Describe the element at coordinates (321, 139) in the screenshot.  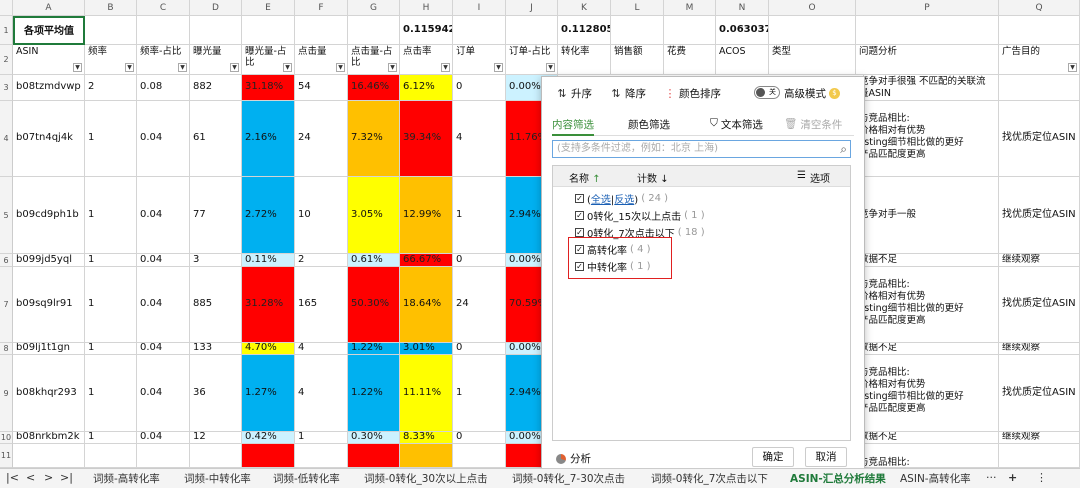
I see `cell-clicks: 24` at that location.